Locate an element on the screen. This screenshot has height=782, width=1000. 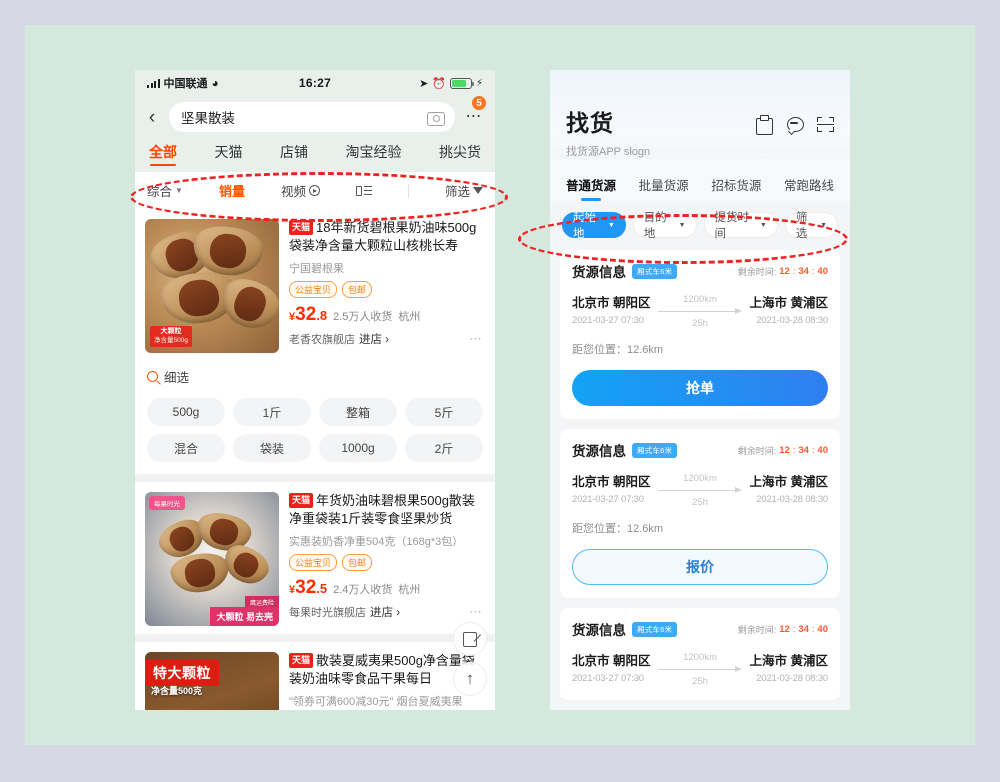
source-type-tabs: 普通货源 批量货源 招标货源 常跑路线 is located at coordinates (700, 180).